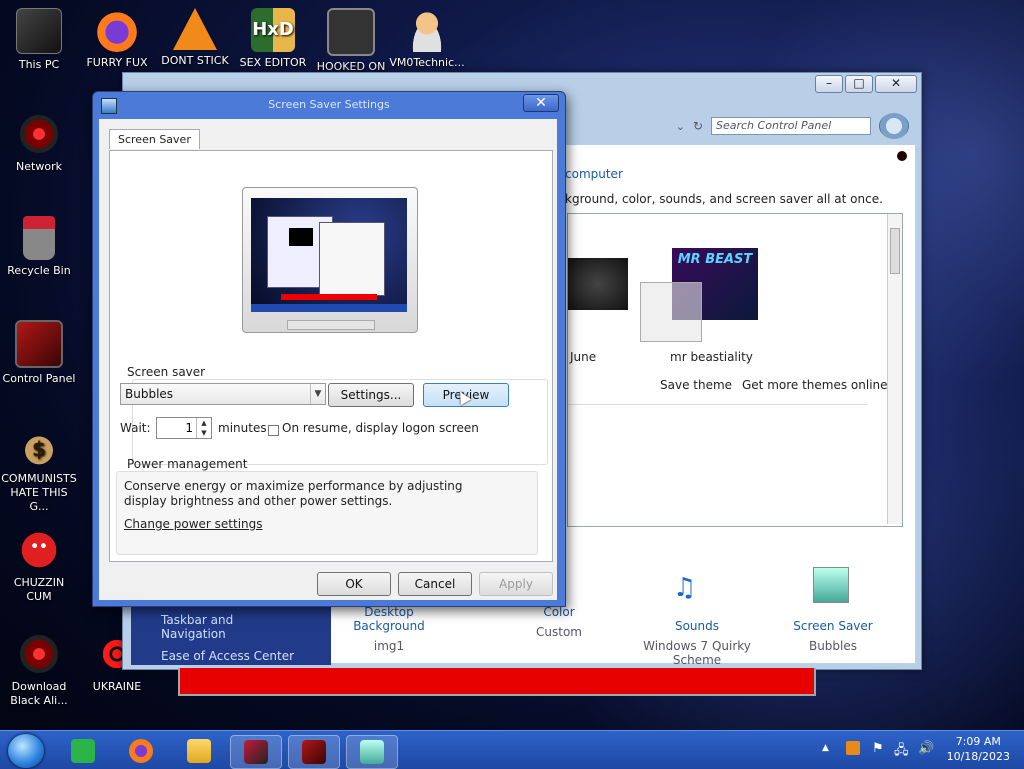 Image resolution: width=1024 pixels, height=769 pixels. I want to click on item-title: Color, so click(559, 612).